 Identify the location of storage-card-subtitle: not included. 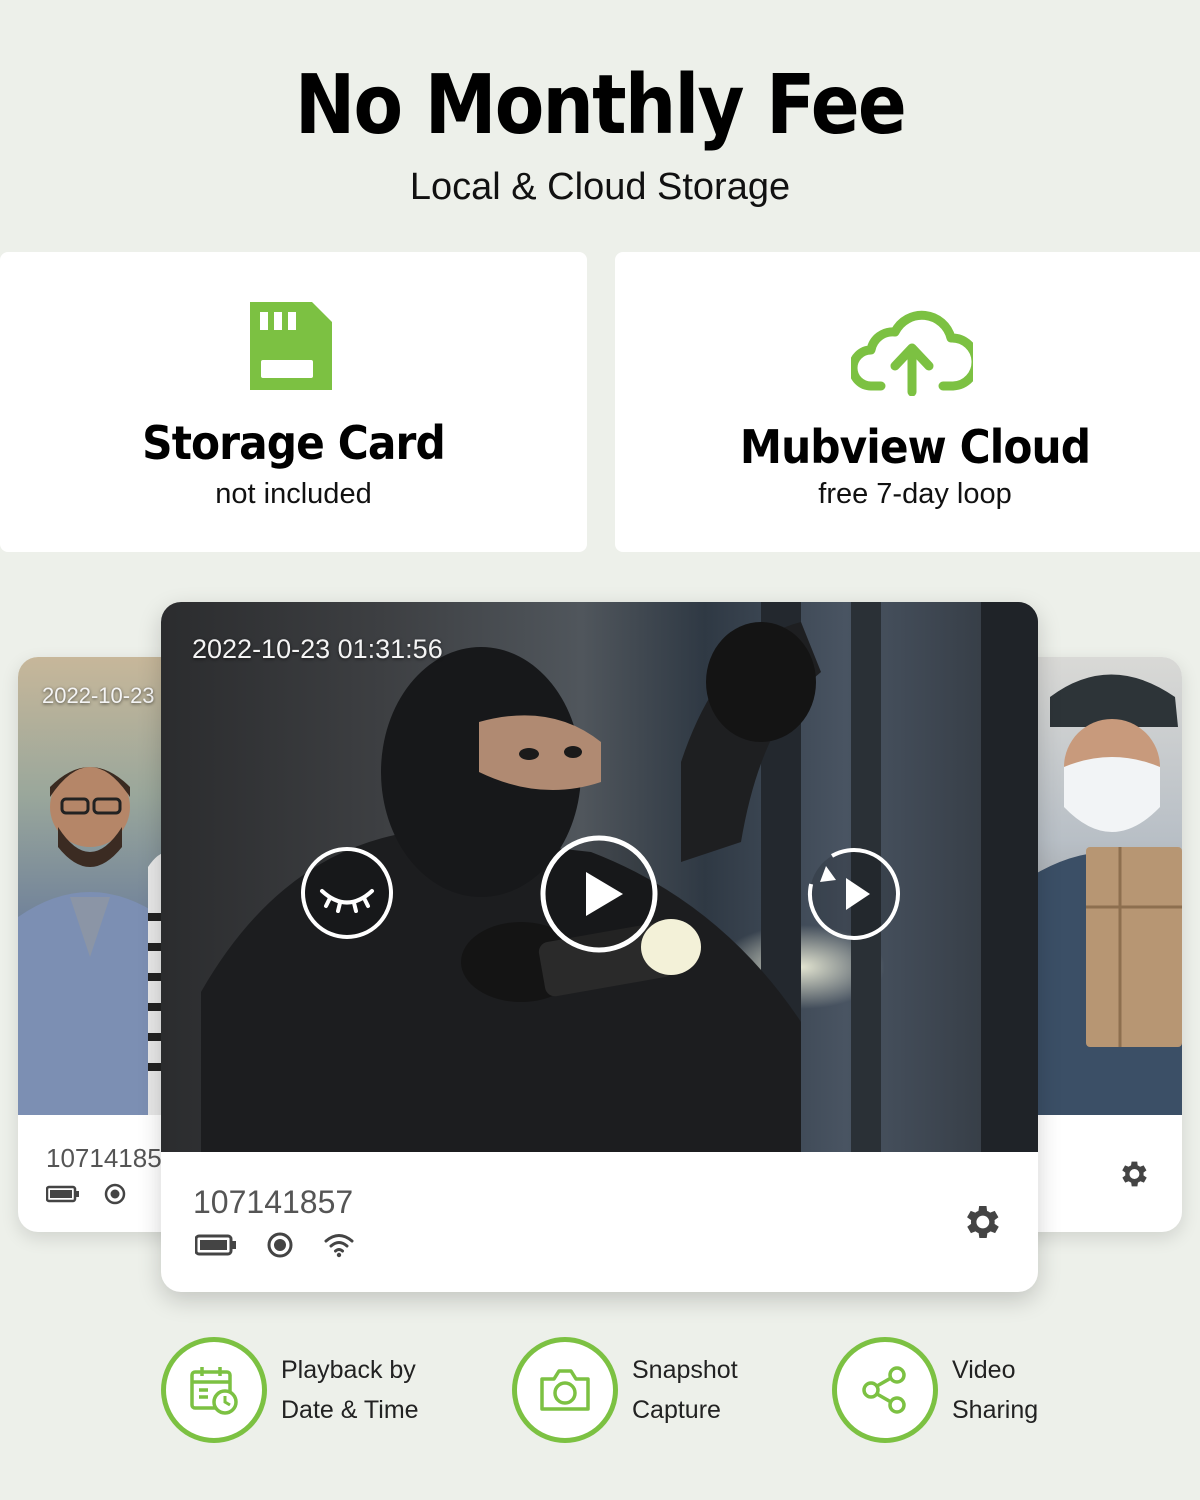
(293, 494).